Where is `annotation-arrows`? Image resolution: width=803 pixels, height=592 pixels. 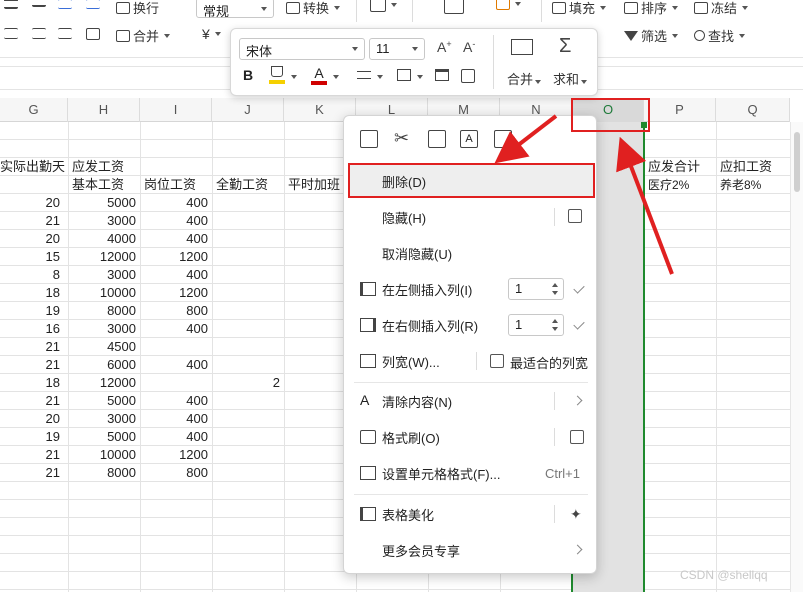 annotation-arrows is located at coordinates (584, 194).